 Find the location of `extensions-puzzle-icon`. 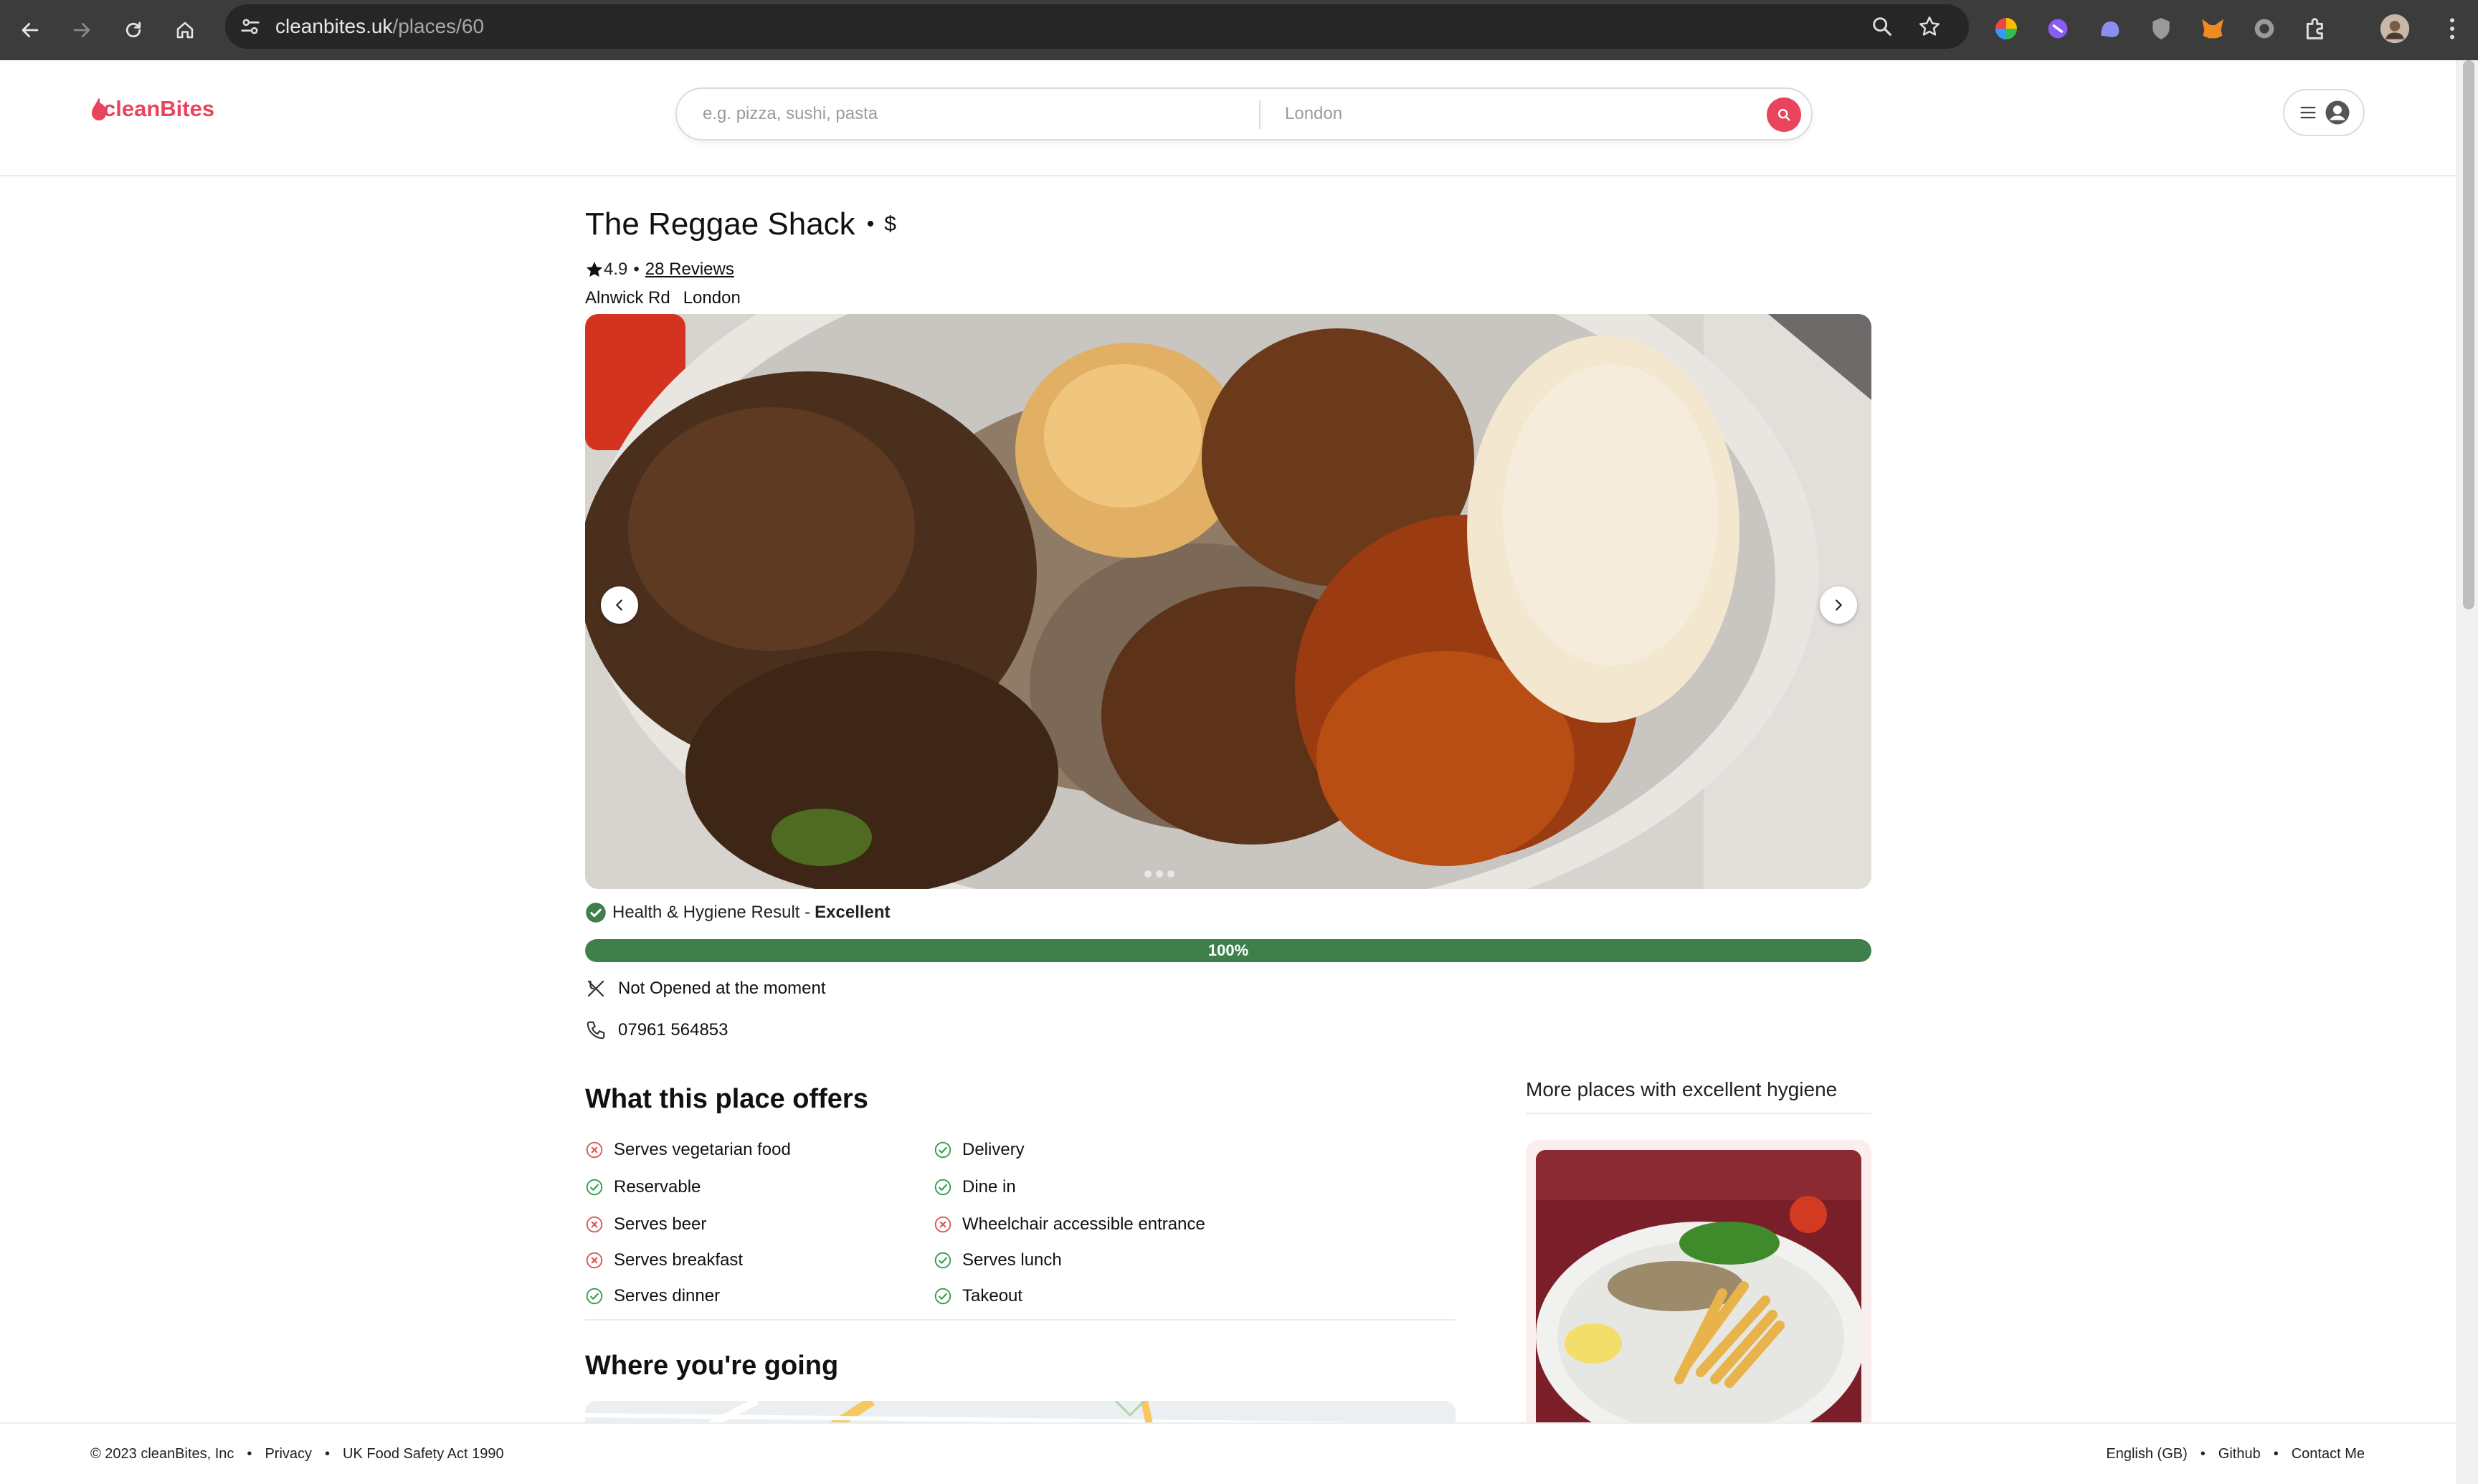

extensions-puzzle-icon is located at coordinates (2316, 28).